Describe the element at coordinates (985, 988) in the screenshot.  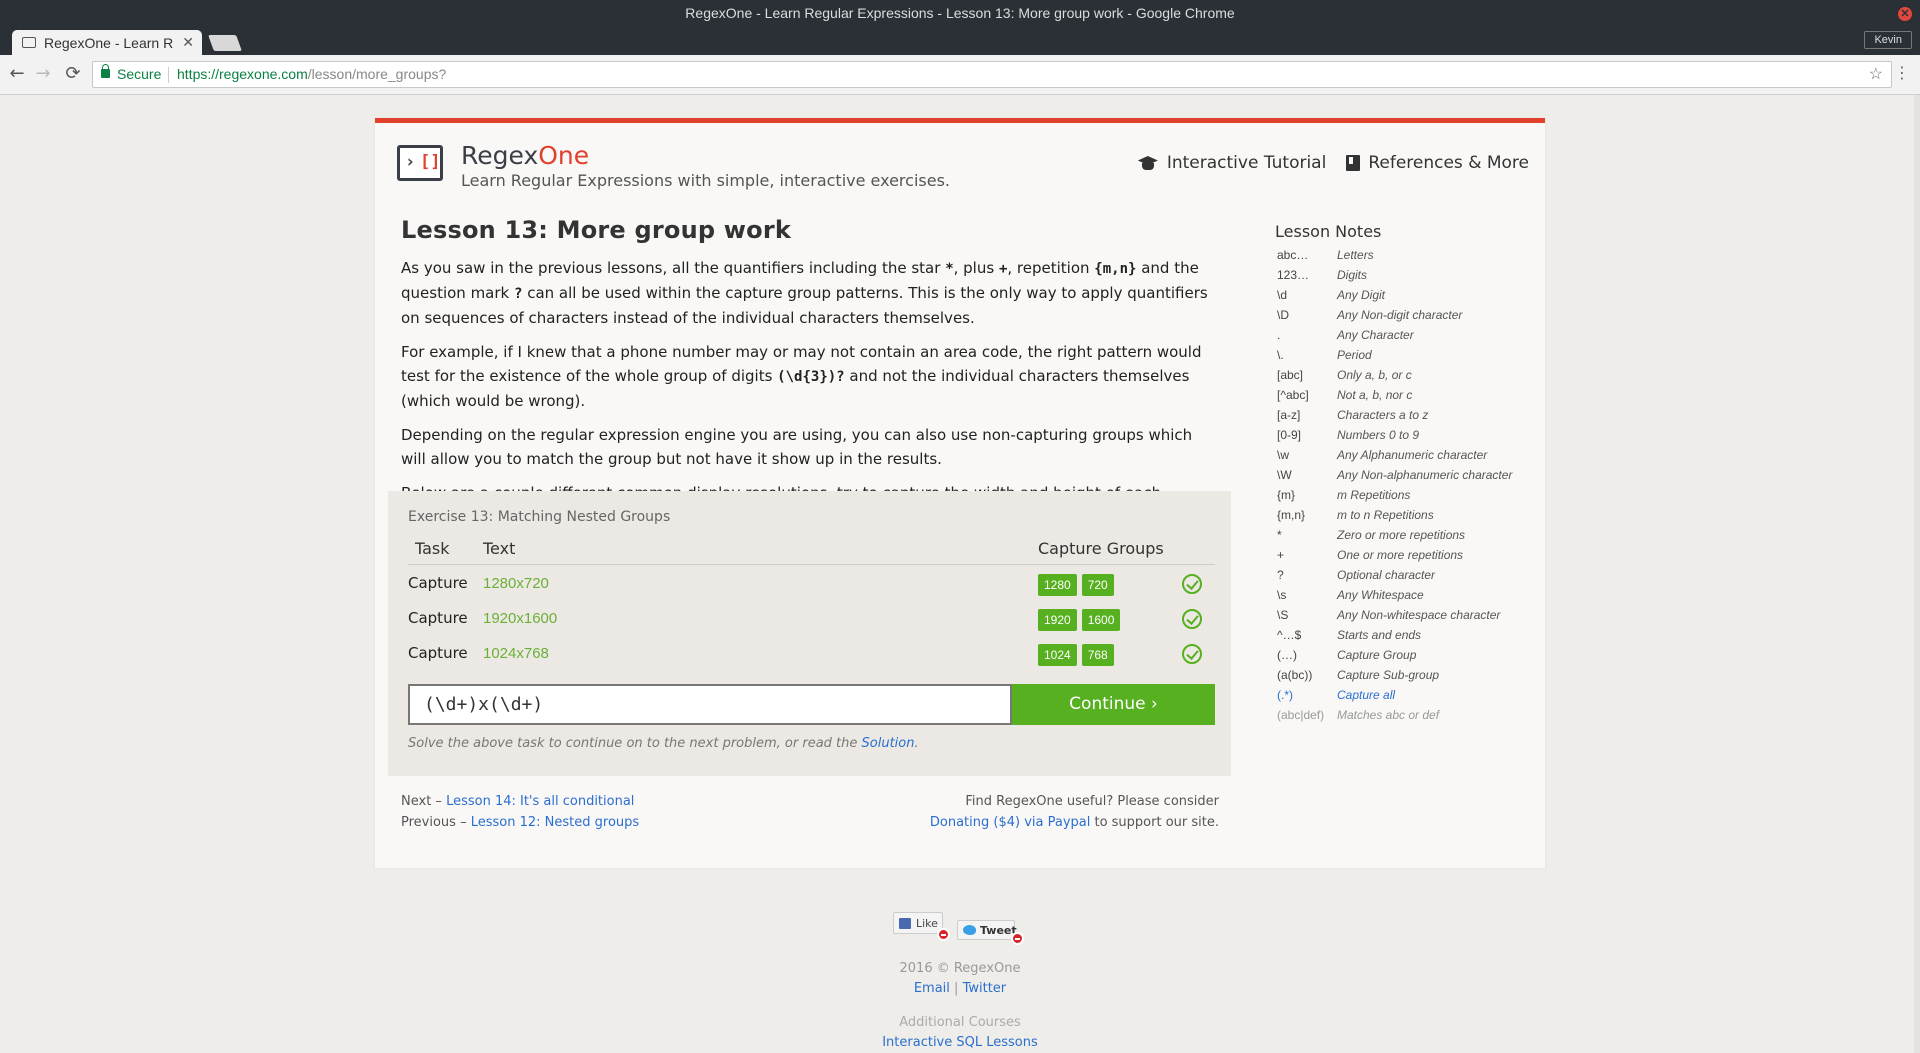
I see `twitter-link: Twitter` at that location.